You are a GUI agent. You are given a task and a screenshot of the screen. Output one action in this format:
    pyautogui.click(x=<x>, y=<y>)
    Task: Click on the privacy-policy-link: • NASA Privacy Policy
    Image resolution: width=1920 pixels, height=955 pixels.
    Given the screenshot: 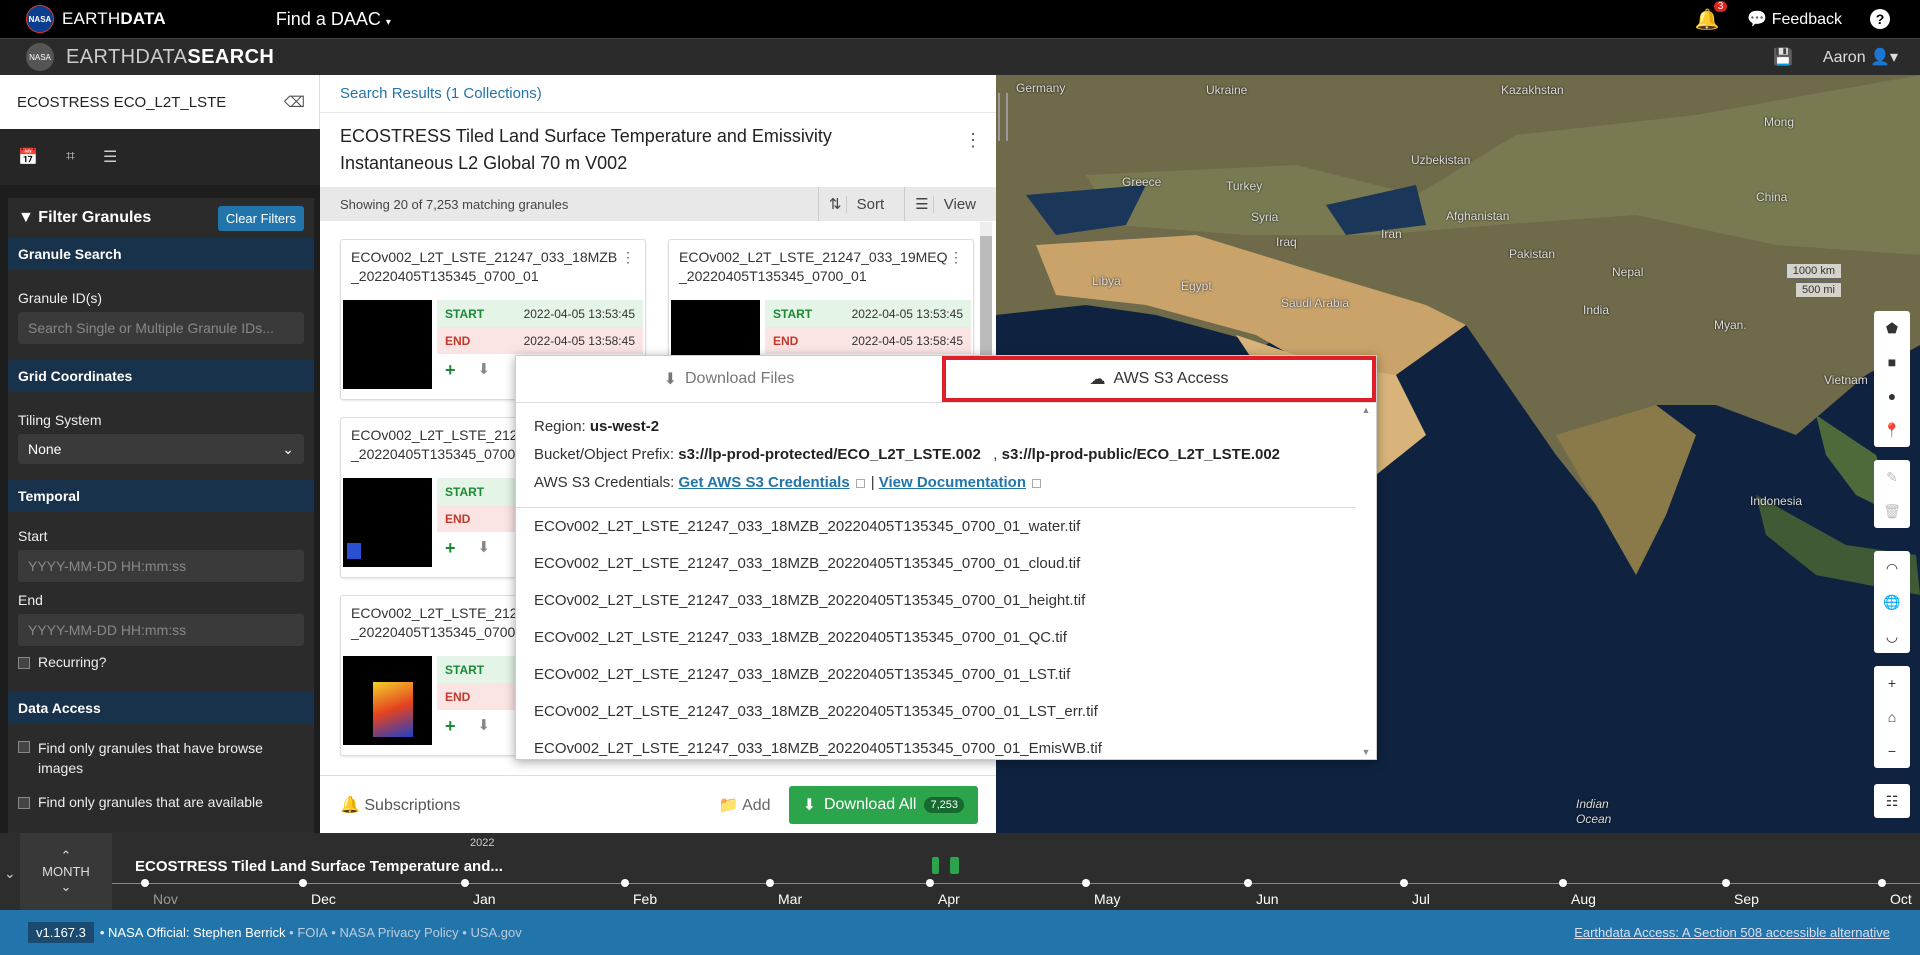 What is the action you would take?
    pyautogui.click(x=394, y=932)
    